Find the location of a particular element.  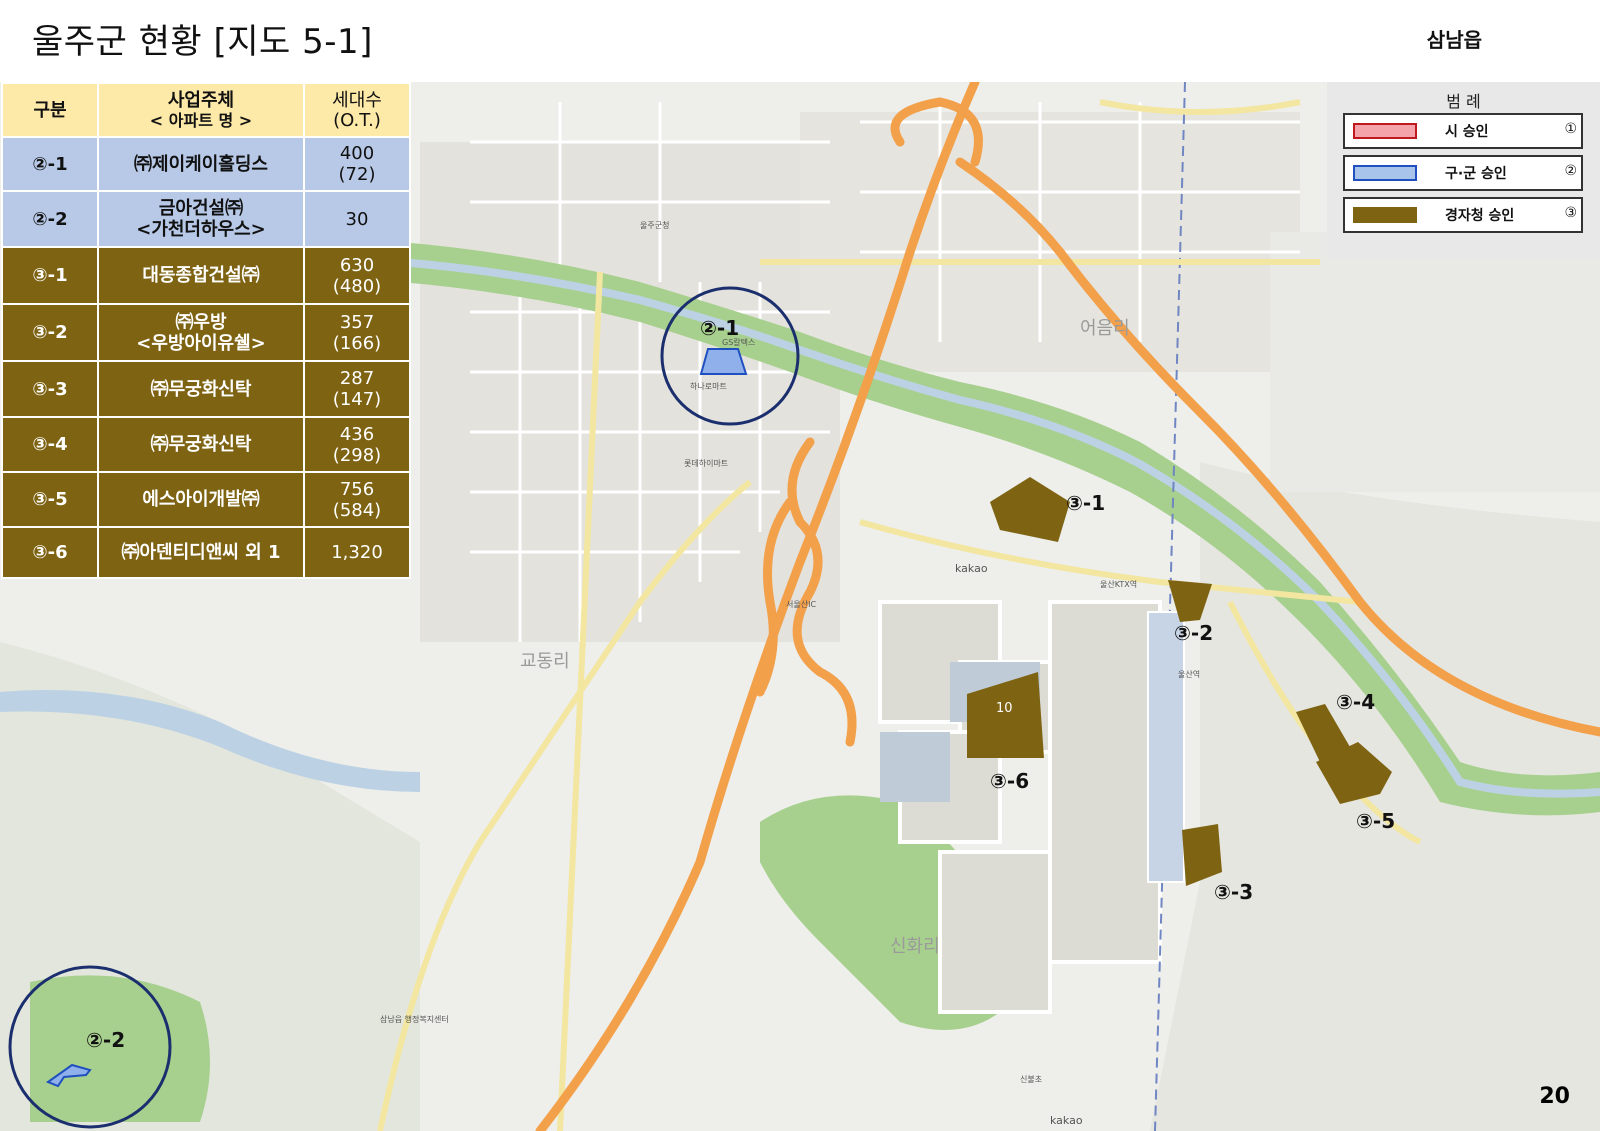

row-developer: ㈜제이케이홀딩스 is located at coordinates (201, 164).